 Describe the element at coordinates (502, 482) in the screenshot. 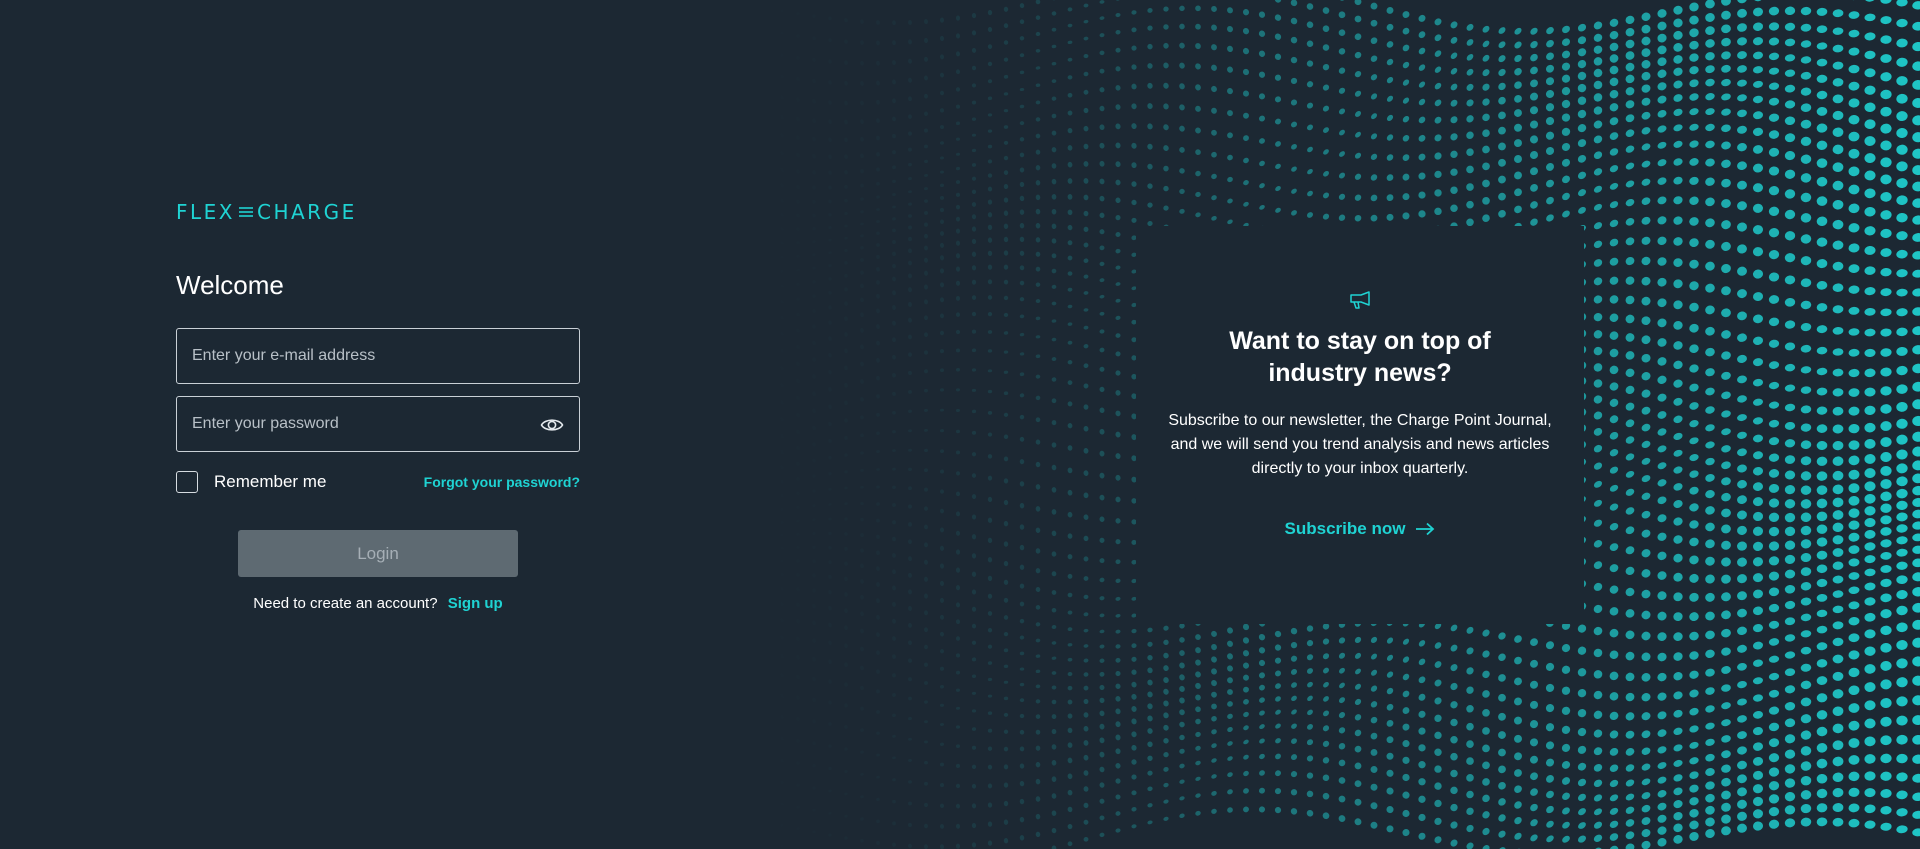

I see `forgot-password-link: Forgot your password?` at that location.